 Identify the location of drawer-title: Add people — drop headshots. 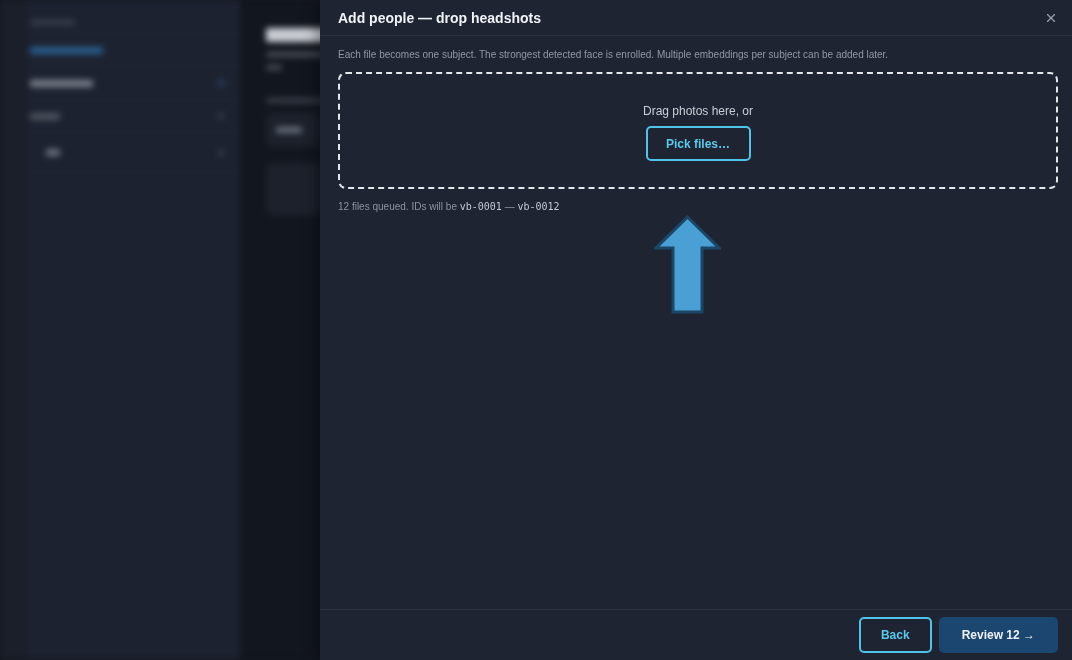
(439, 17).